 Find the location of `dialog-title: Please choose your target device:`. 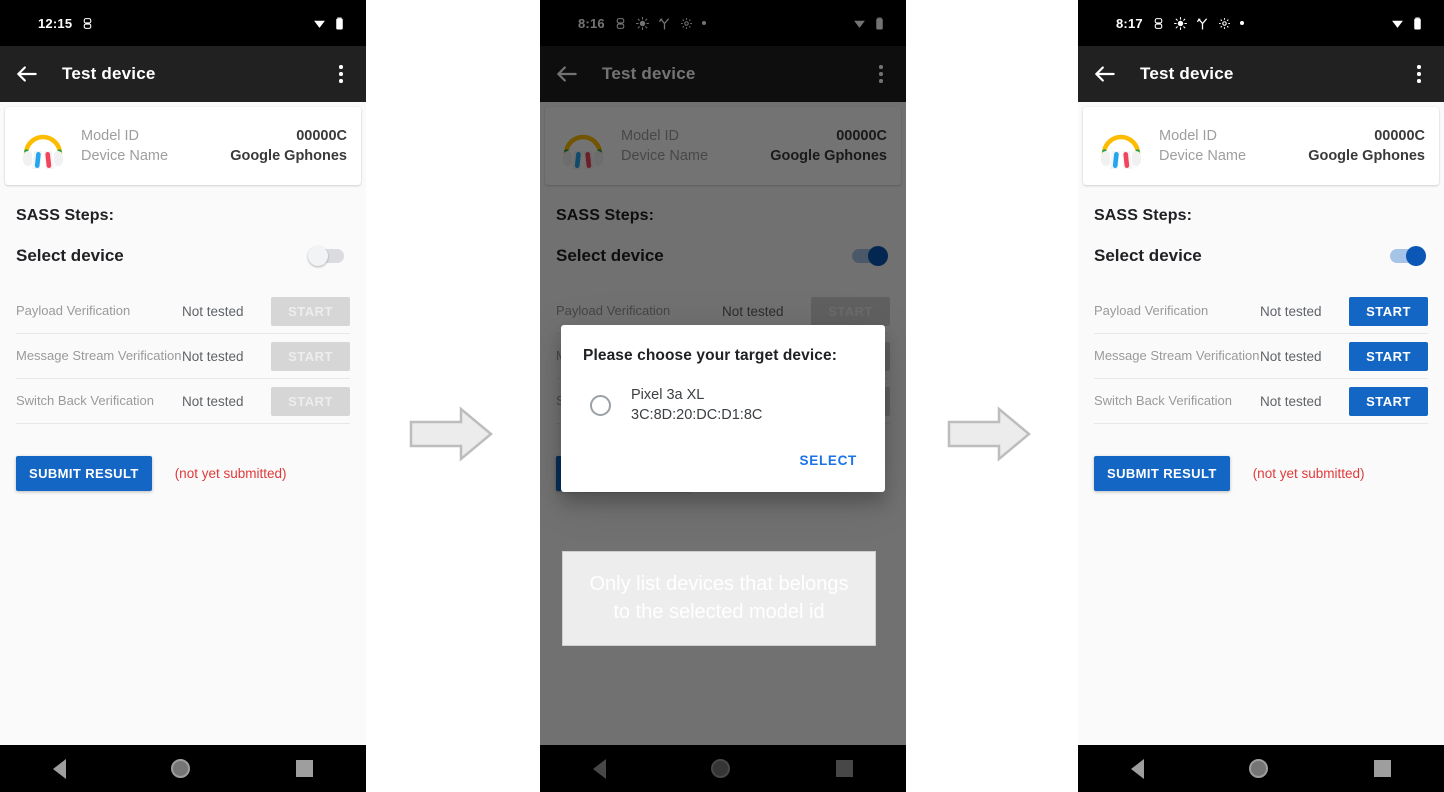

dialog-title: Please choose your target device: is located at coordinates (710, 355).